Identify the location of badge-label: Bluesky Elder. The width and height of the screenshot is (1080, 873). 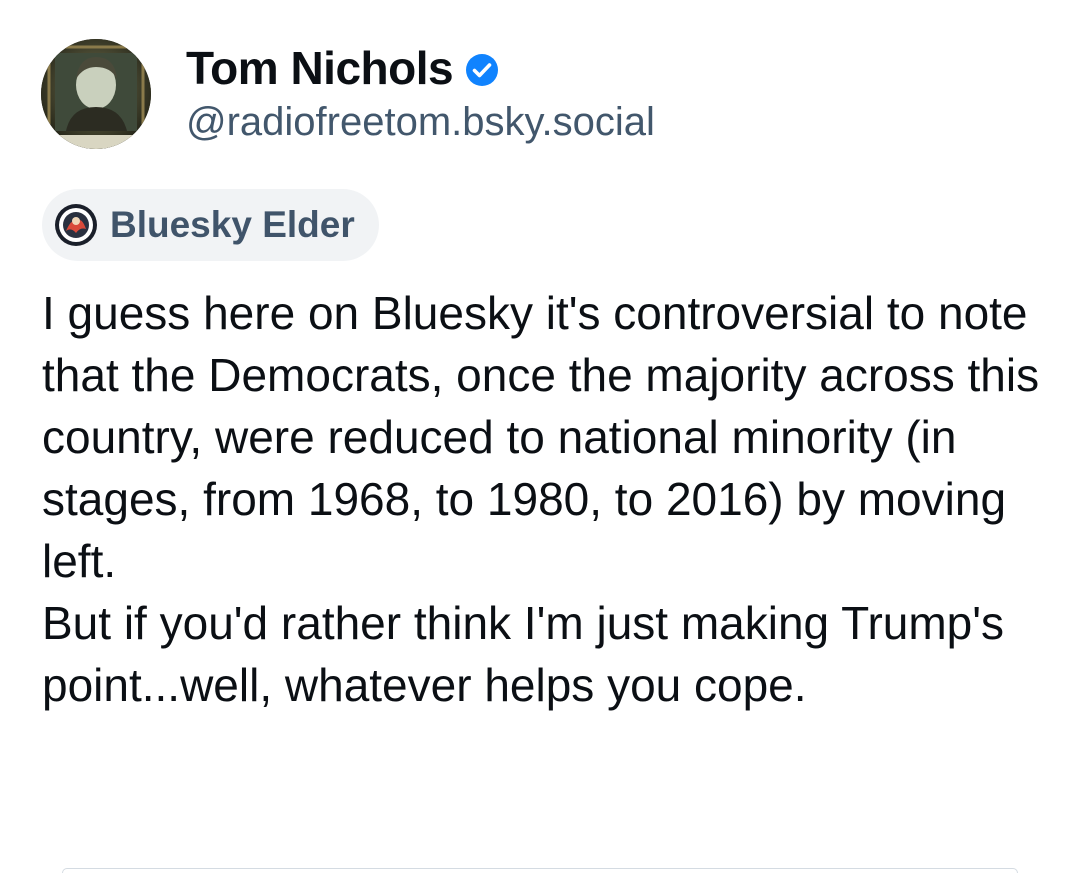
(232, 224).